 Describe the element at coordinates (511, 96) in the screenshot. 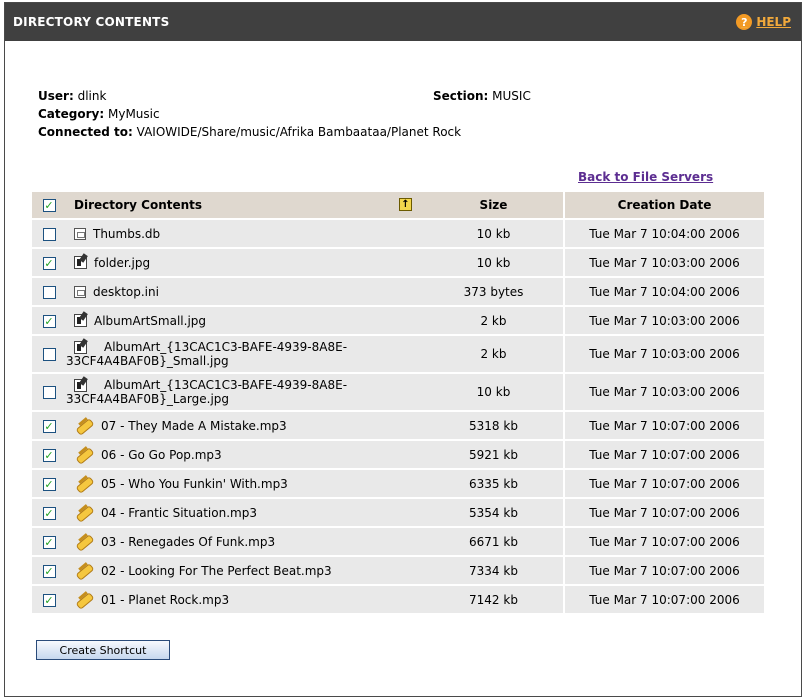

I see `section-value: MUSIC` at that location.